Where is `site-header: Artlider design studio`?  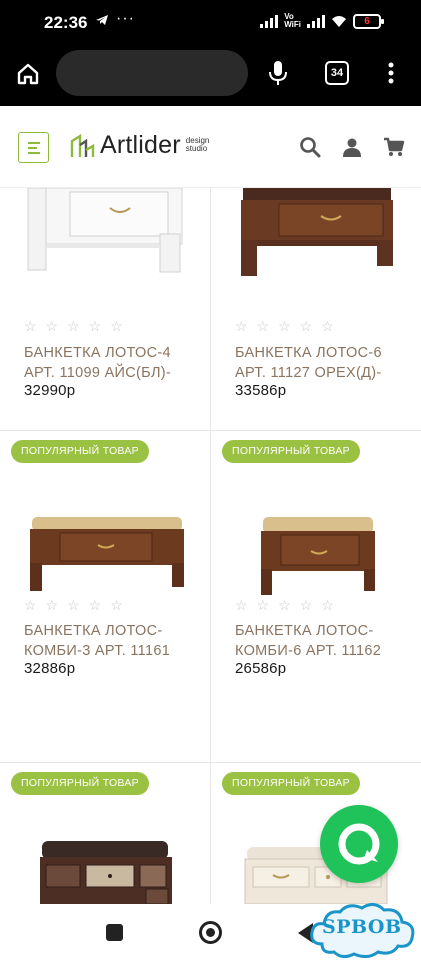 site-header: Artlider design studio is located at coordinates (210, 147).